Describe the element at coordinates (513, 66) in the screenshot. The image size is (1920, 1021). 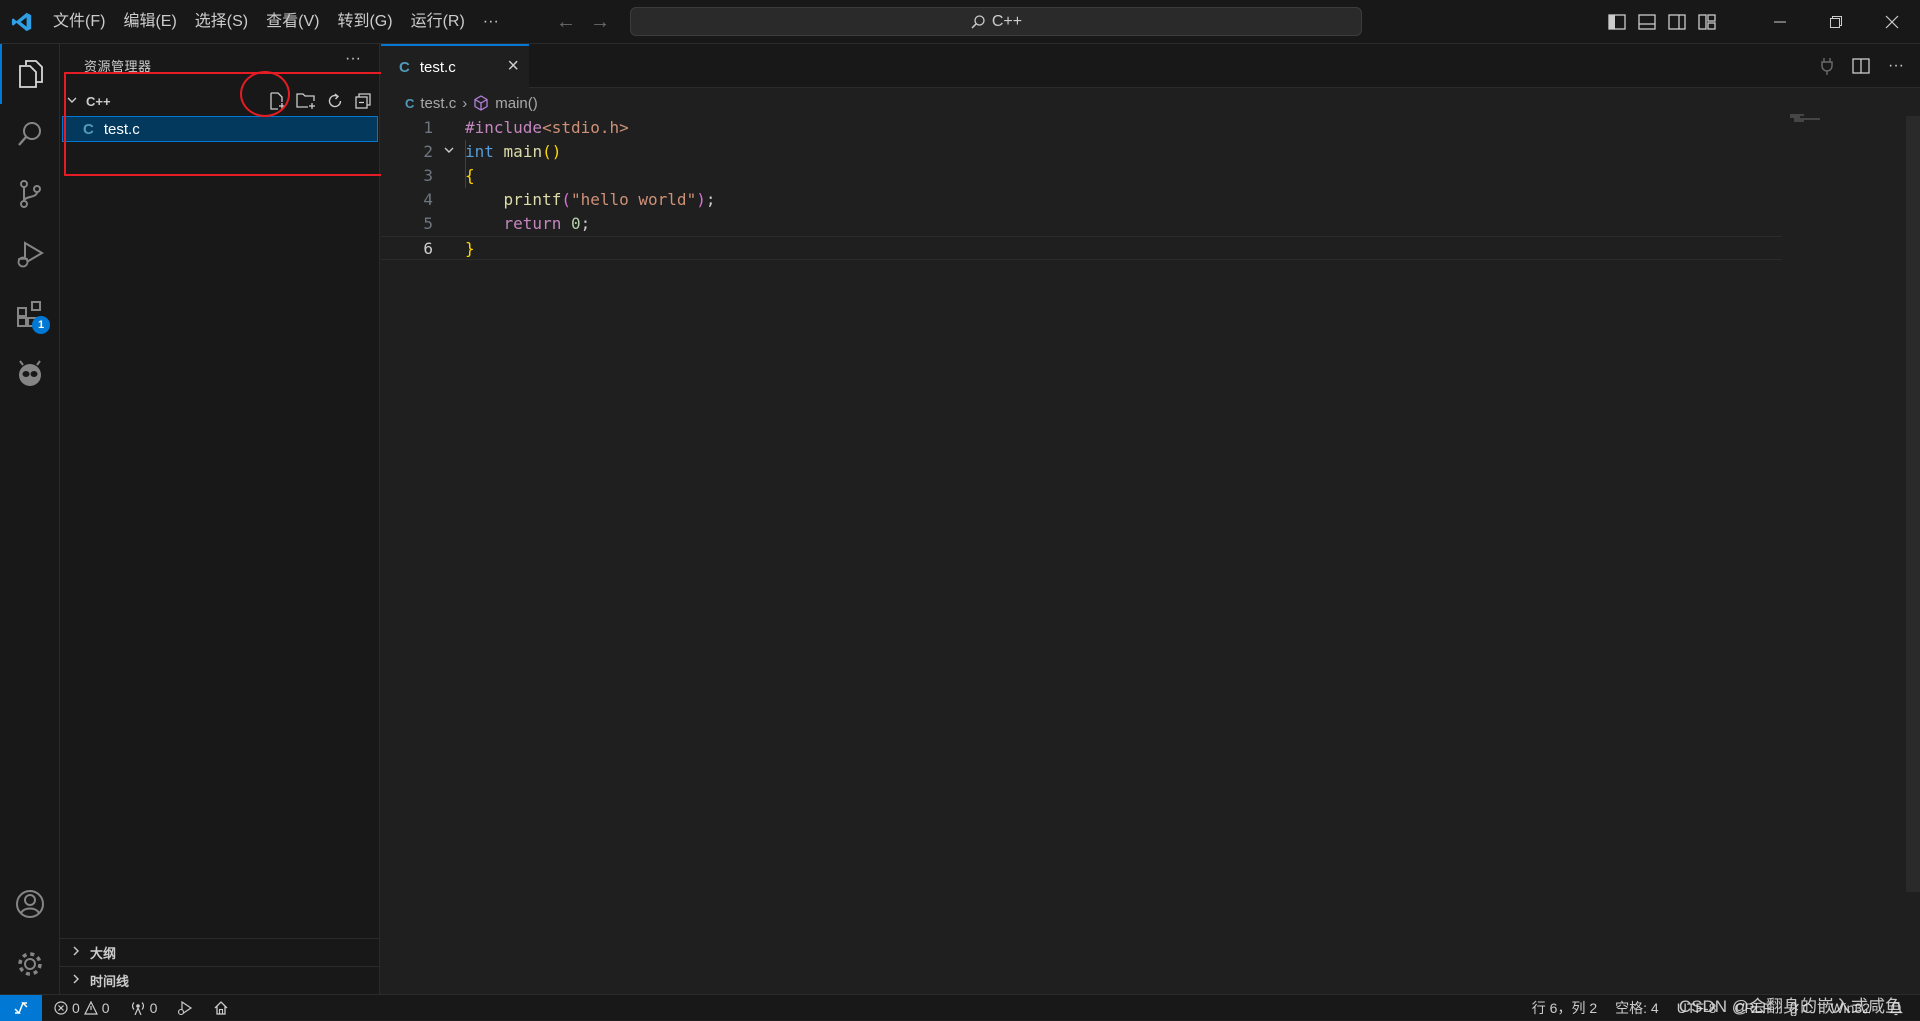
I see `close-icon: ×` at that location.